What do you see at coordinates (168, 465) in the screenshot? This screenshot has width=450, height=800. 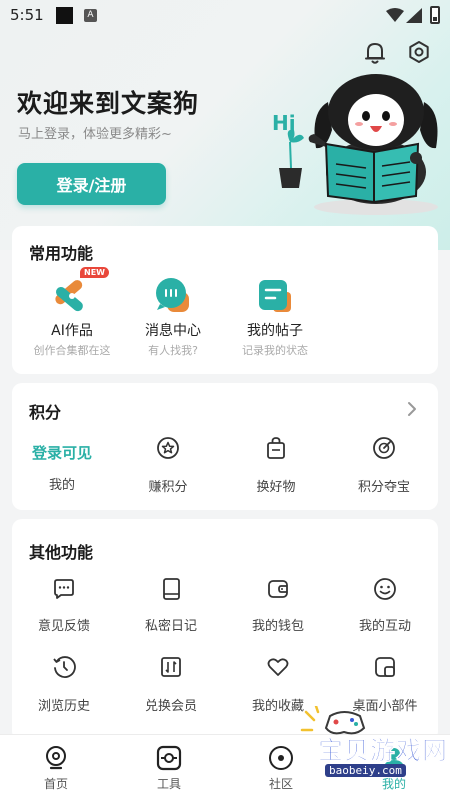 I see `earn-points-button: 赚积分` at bounding box center [168, 465].